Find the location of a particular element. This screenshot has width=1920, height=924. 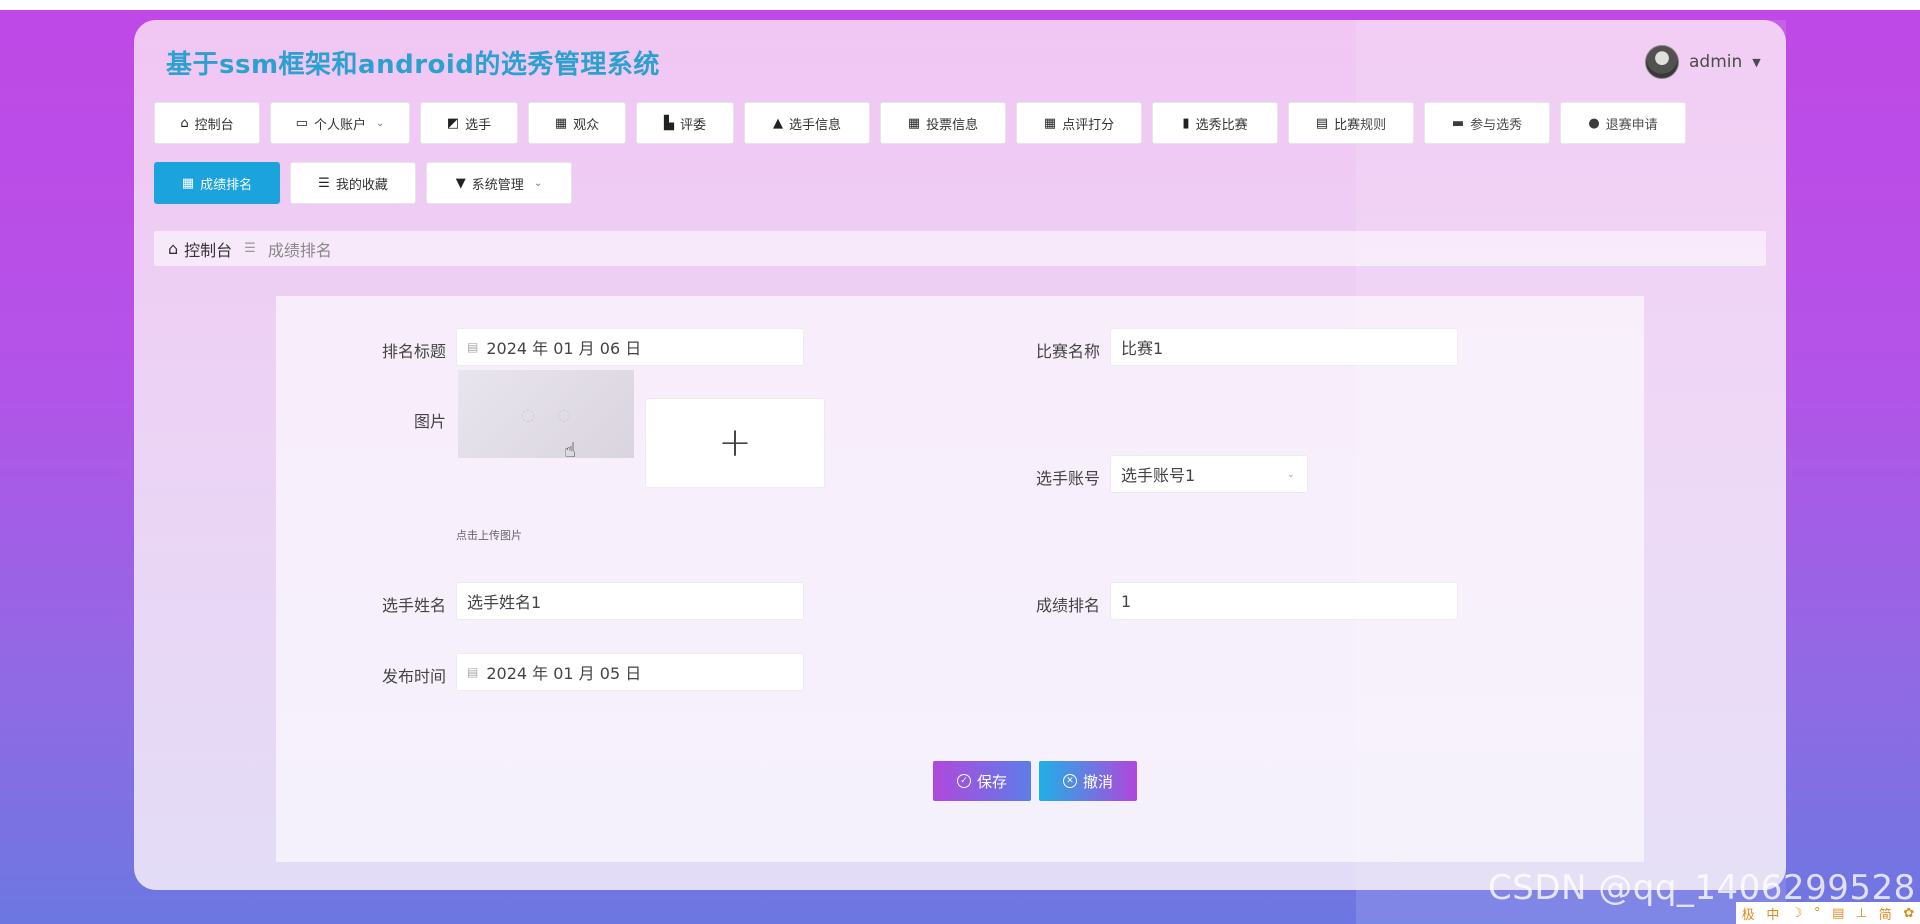

user-menu: admin ▼ is located at coordinates (1703, 62).